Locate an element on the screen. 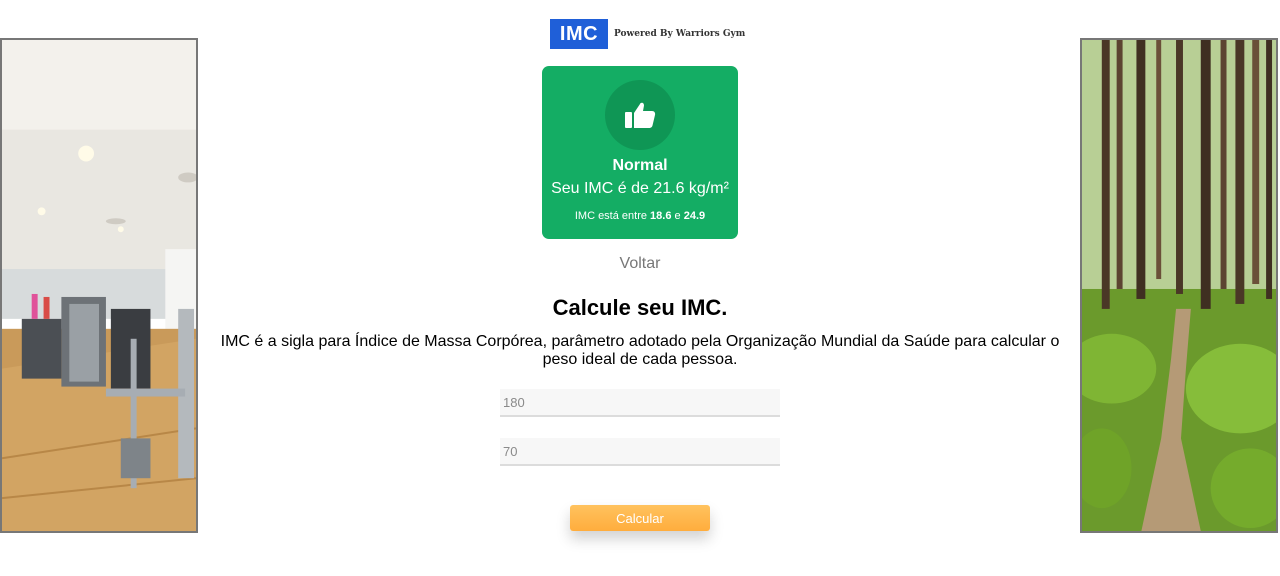  range-prefix: IMC está entre is located at coordinates (610, 216).